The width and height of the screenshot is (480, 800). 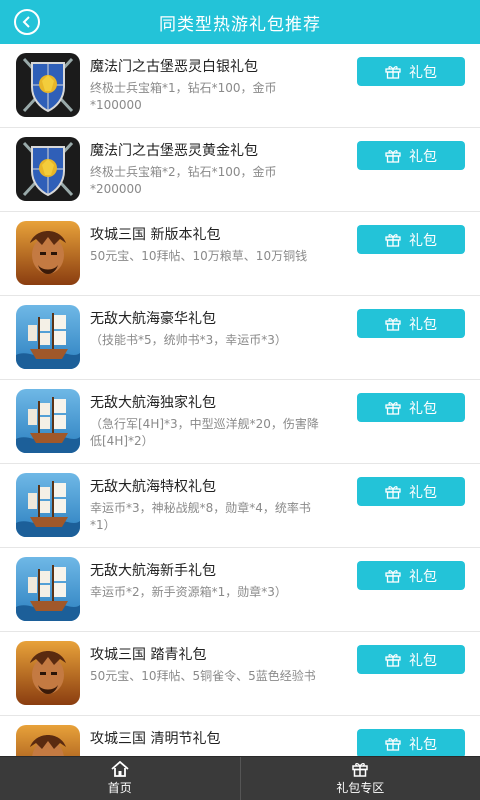 I want to click on gift-description: 50元宝、10拜帖、5铜雀令、5蓝色经验书, so click(x=203, y=676).